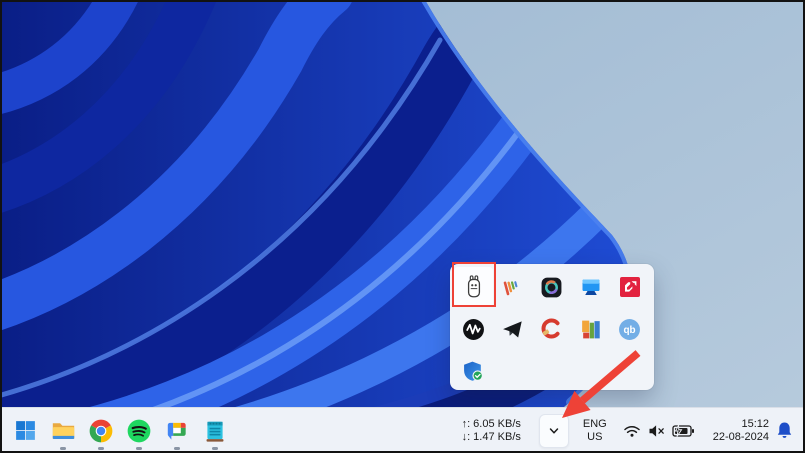  I want to click on clock-date: 22-08-2024, so click(740, 436).